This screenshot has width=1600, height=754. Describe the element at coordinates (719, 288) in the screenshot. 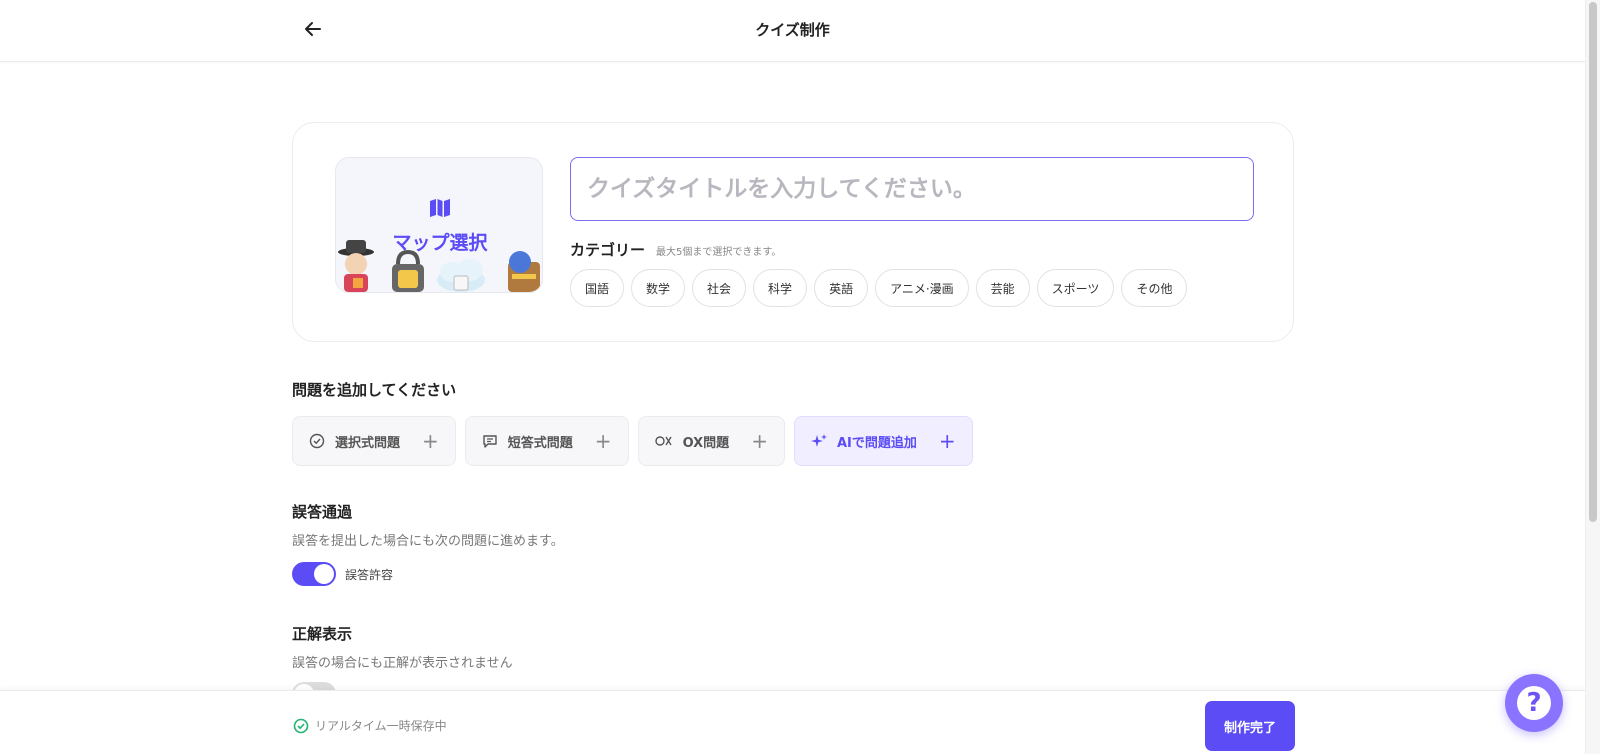

I see `category-chip: 社会` at that location.